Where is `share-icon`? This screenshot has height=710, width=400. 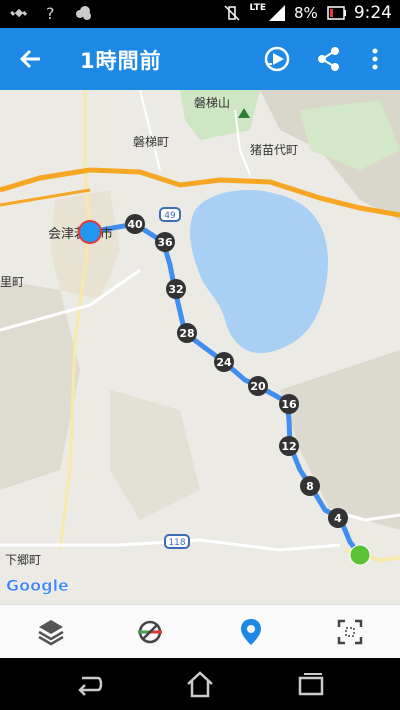 share-icon is located at coordinates (329, 59).